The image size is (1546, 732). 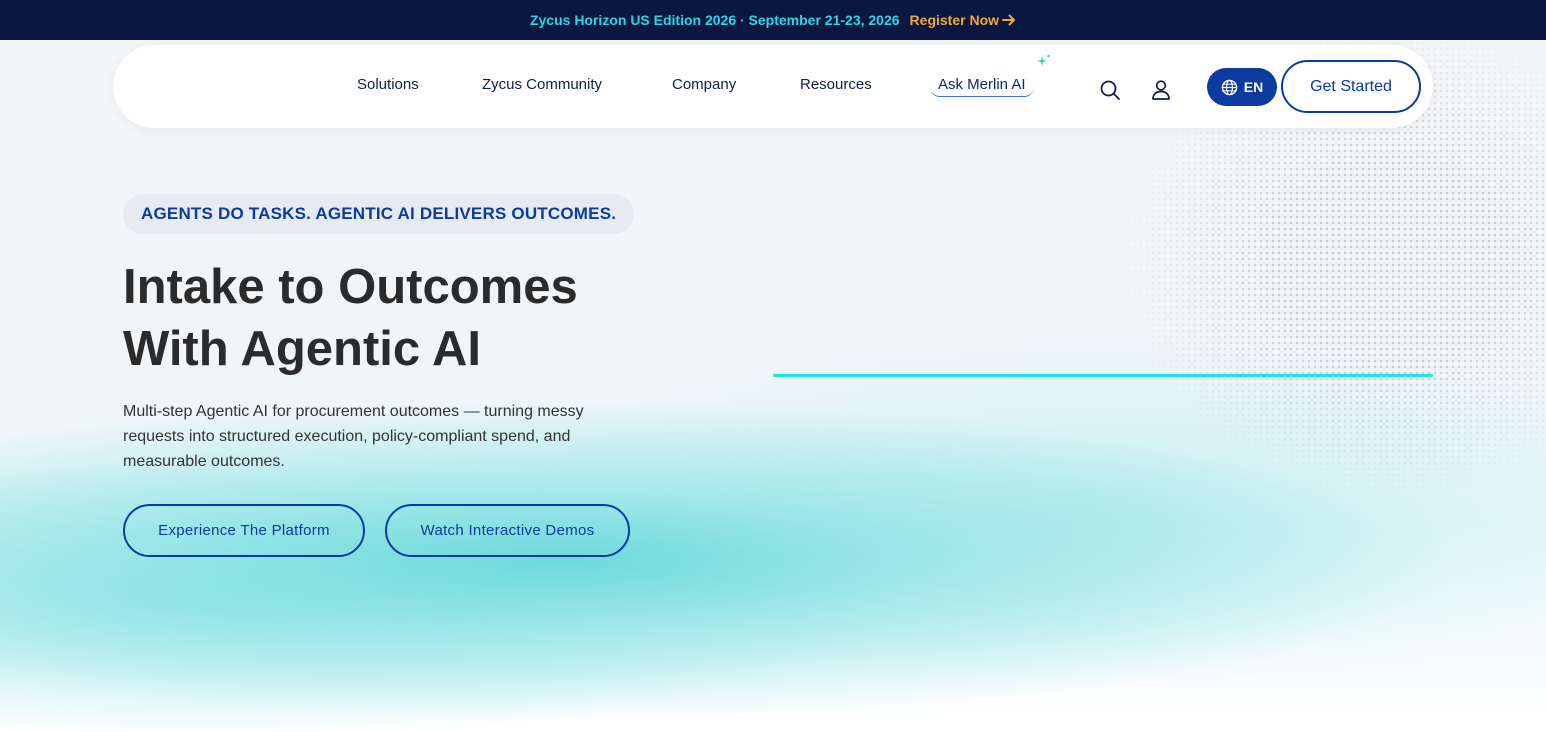 What do you see at coordinates (1103, 375) in the screenshot?
I see `accent-line` at bounding box center [1103, 375].